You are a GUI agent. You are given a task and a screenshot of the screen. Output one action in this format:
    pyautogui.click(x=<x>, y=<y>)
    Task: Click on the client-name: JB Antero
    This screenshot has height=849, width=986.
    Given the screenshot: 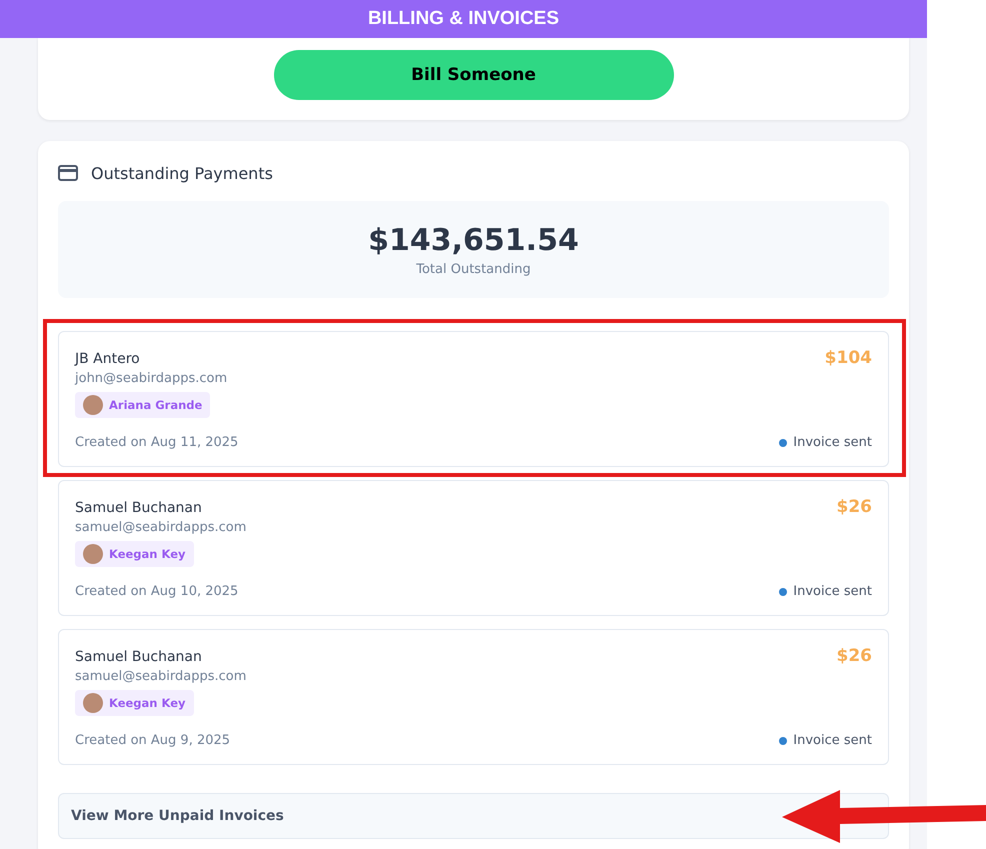 What is the action you would take?
    pyautogui.click(x=107, y=359)
    